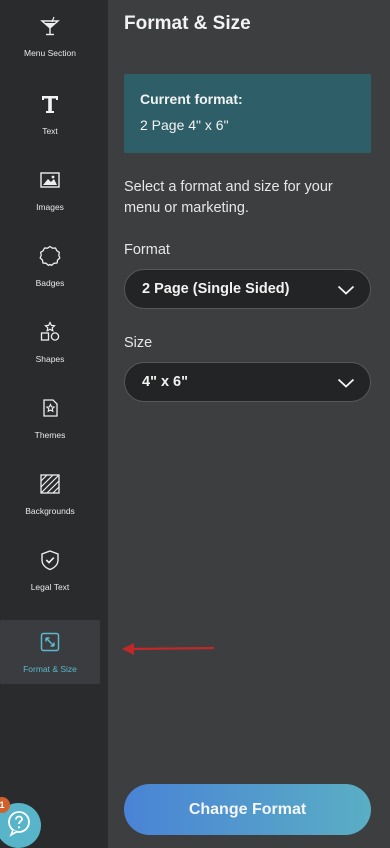  I want to click on sidebar-item-shapes: Shapes, so click(50, 342).